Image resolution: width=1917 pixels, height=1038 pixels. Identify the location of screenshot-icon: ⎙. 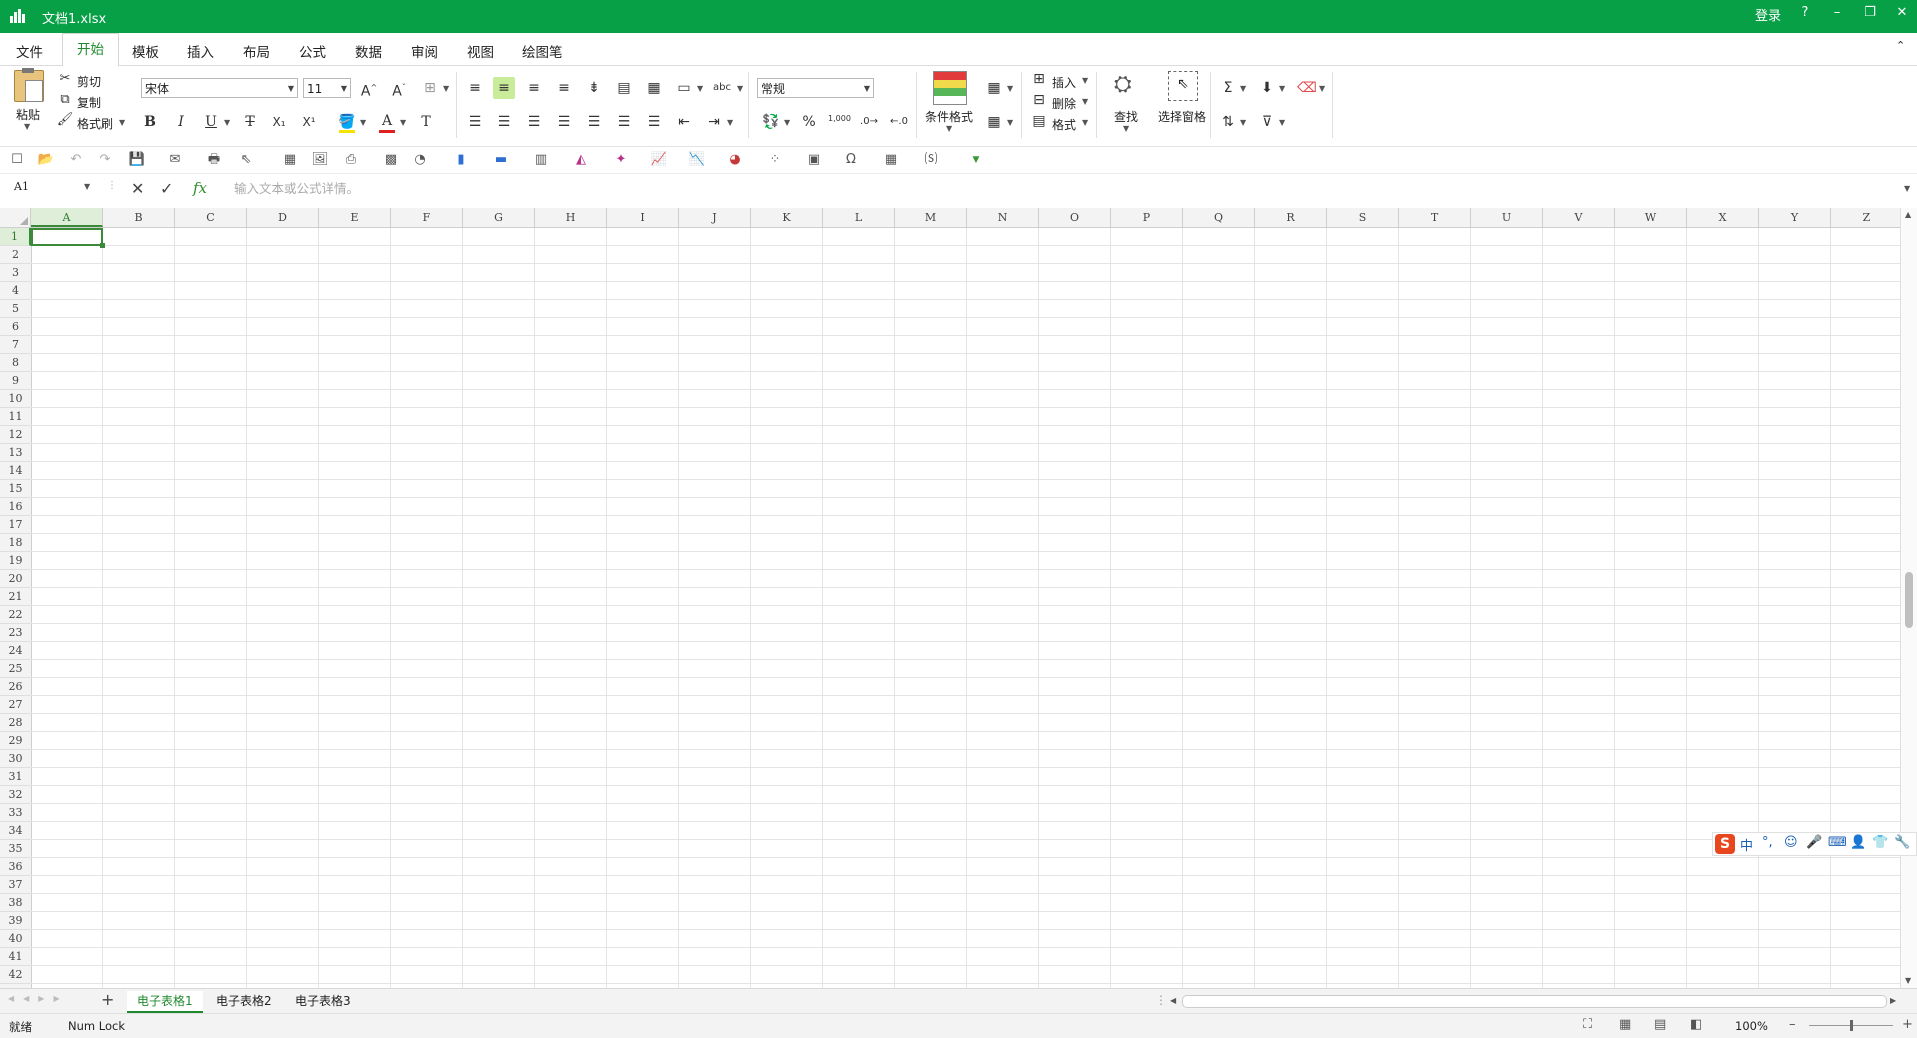
(351, 160).